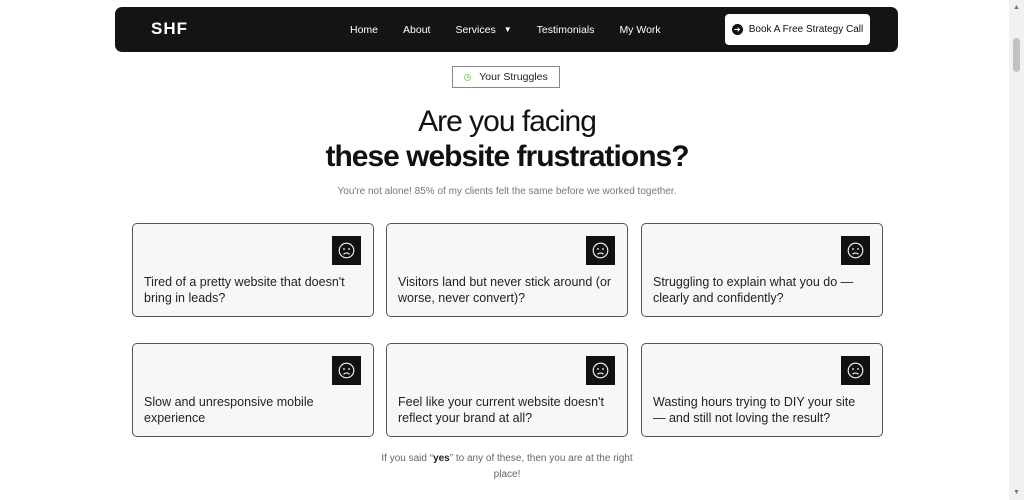 The width and height of the screenshot is (1024, 500). What do you see at coordinates (253, 390) in the screenshot?
I see `struggle-card: Slow and unresponsive mobile experience` at bounding box center [253, 390].